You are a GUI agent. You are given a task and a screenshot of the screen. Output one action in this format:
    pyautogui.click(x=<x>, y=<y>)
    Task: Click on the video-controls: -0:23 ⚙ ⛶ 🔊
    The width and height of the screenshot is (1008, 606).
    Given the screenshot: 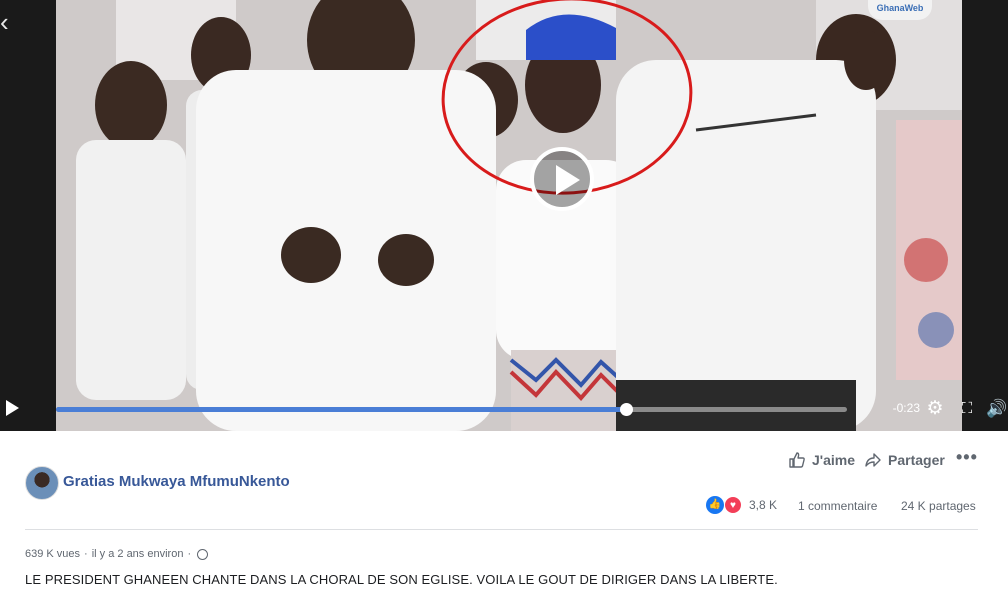 What is the action you would take?
    pyautogui.click(x=504, y=412)
    